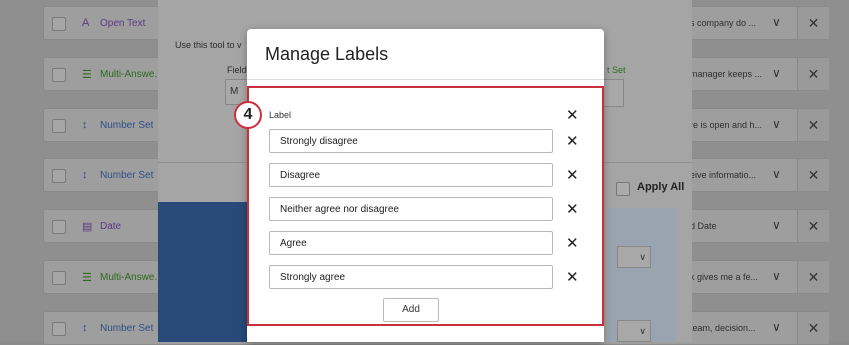 This screenshot has width=849, height=345. I want to click on label-input: Strongly agree, so click(411, 277).